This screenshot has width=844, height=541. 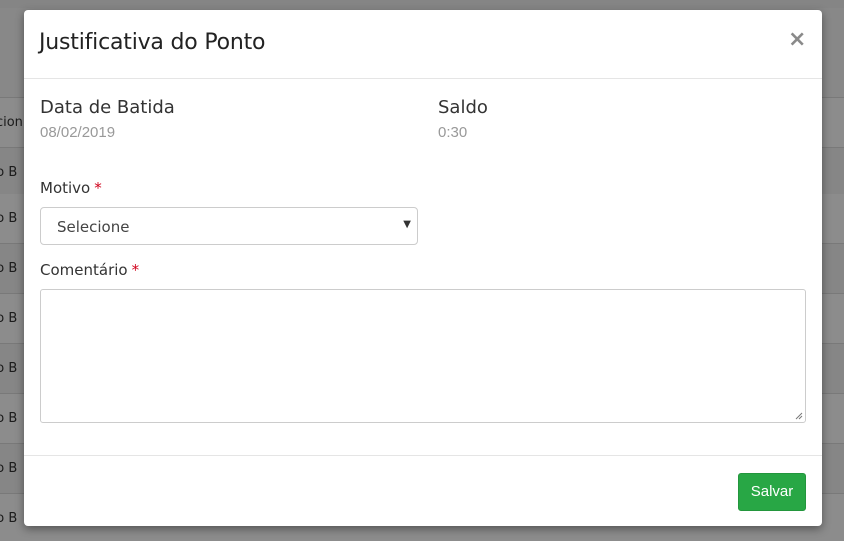 What do you see at coordinates (107, 119) in the screenshot?
I see `date-info: Data de Batida 08/02/2019` at bounding box center [107, 119].